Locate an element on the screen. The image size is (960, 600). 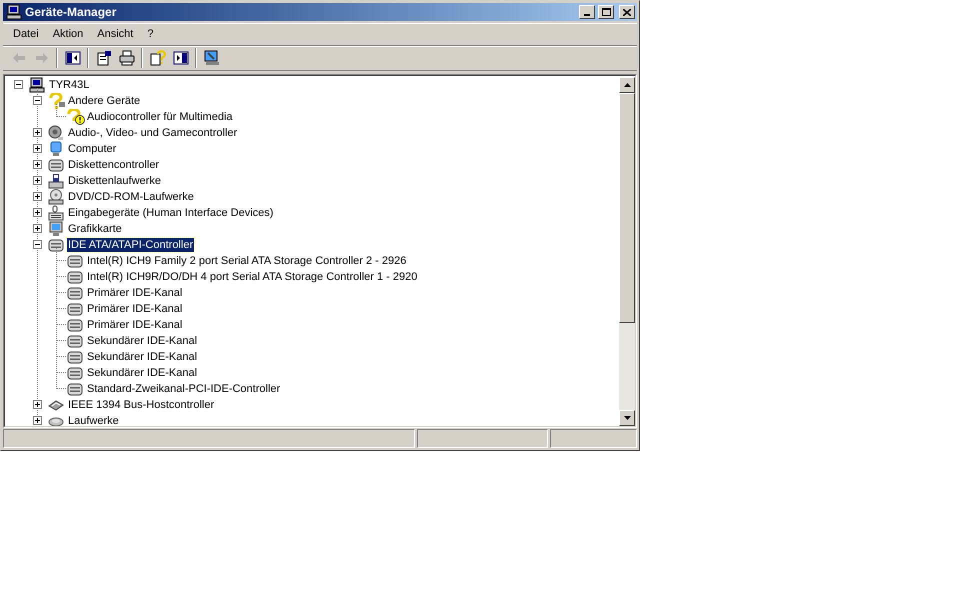
tree-item: Intel(R) ICH9R/DO/DH 4 port Serial ATA Storage Controller 1 - 2920 is located at coordinates (252, 277).